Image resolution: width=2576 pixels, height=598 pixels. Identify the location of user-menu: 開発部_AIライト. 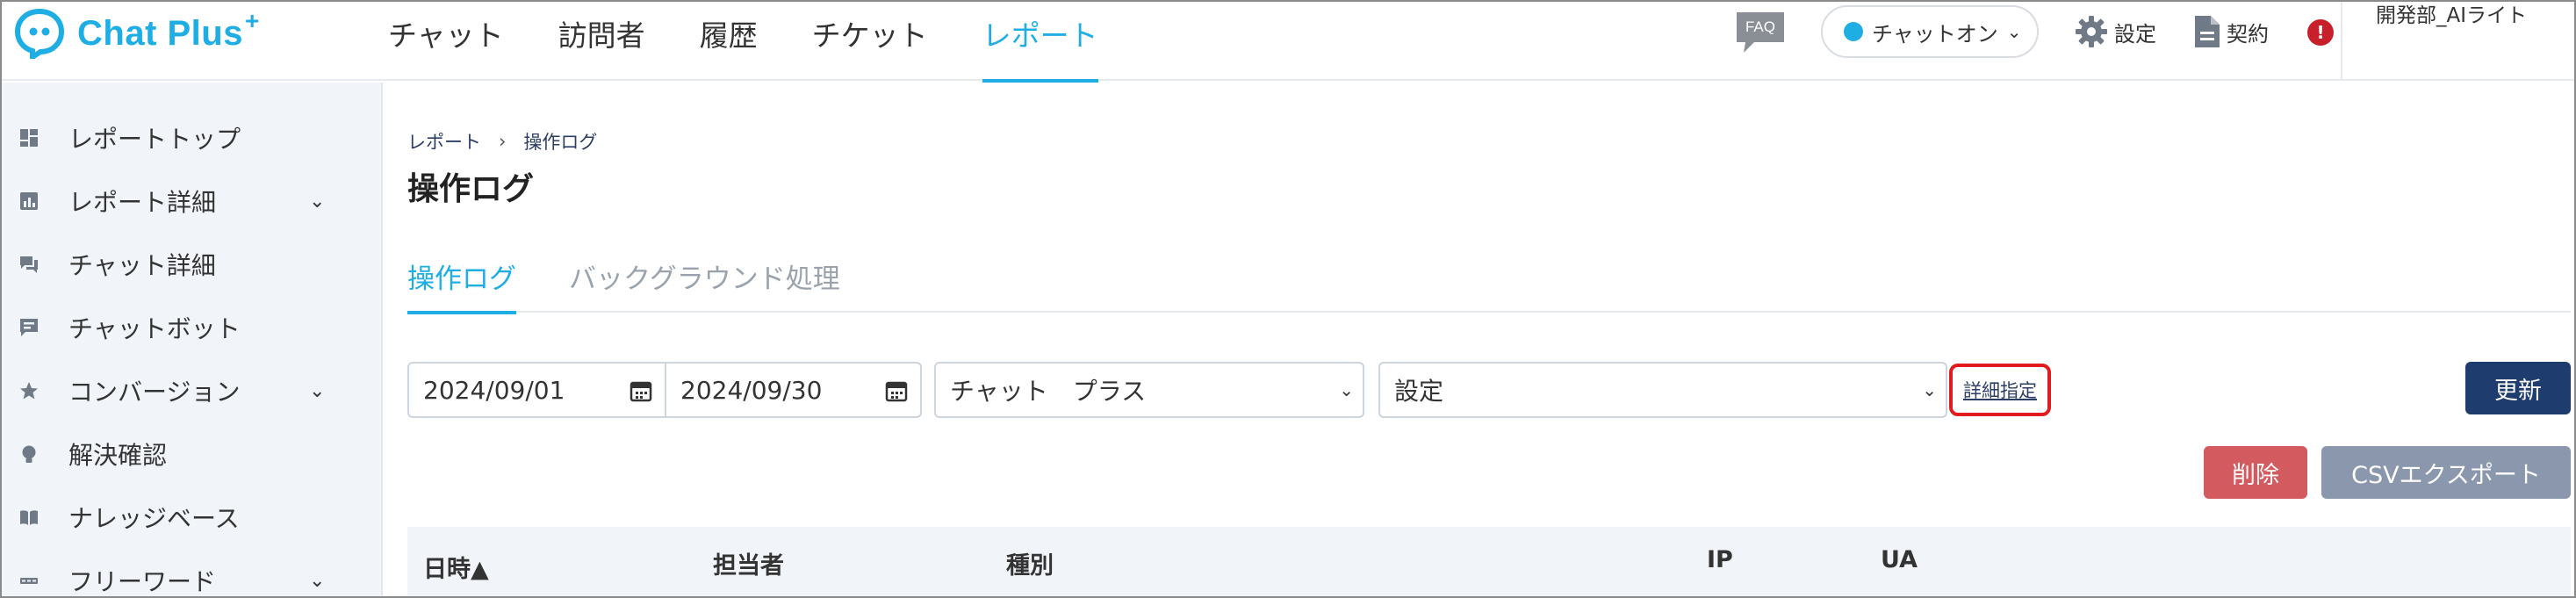
(2472, 16).